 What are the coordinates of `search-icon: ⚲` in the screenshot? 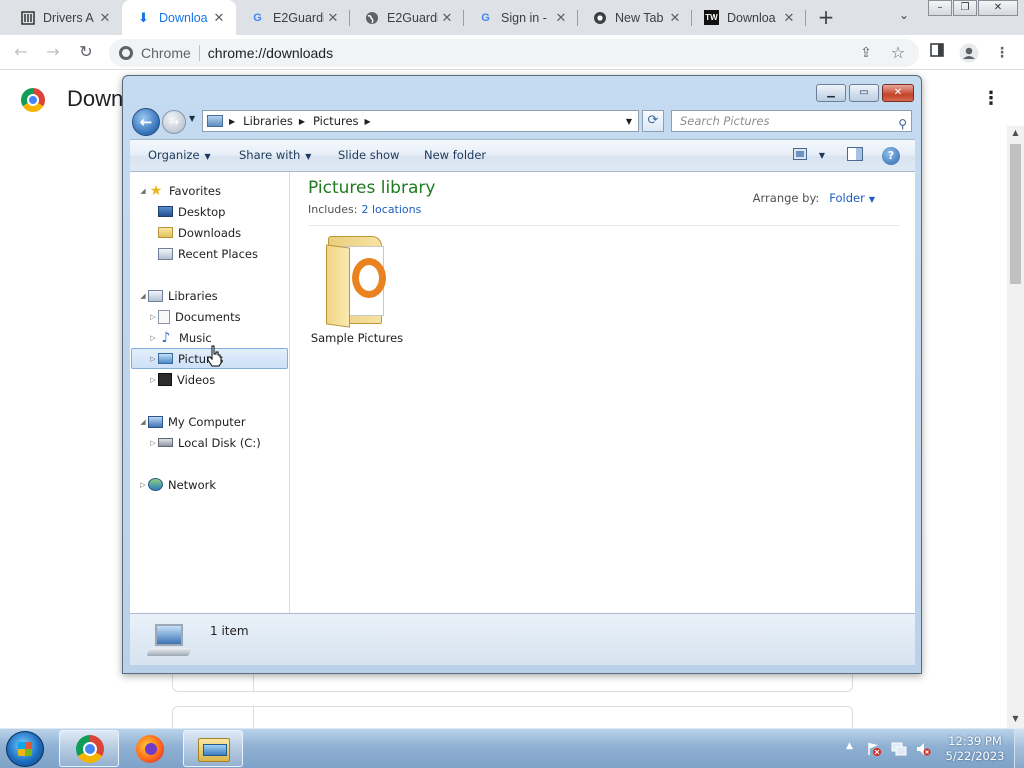 It's located at (902, 124).